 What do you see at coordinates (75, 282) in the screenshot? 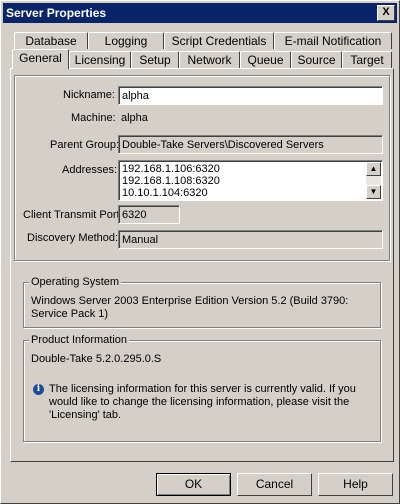
I see `operating-system-title: Operating System` at bounding box center [75, 282].